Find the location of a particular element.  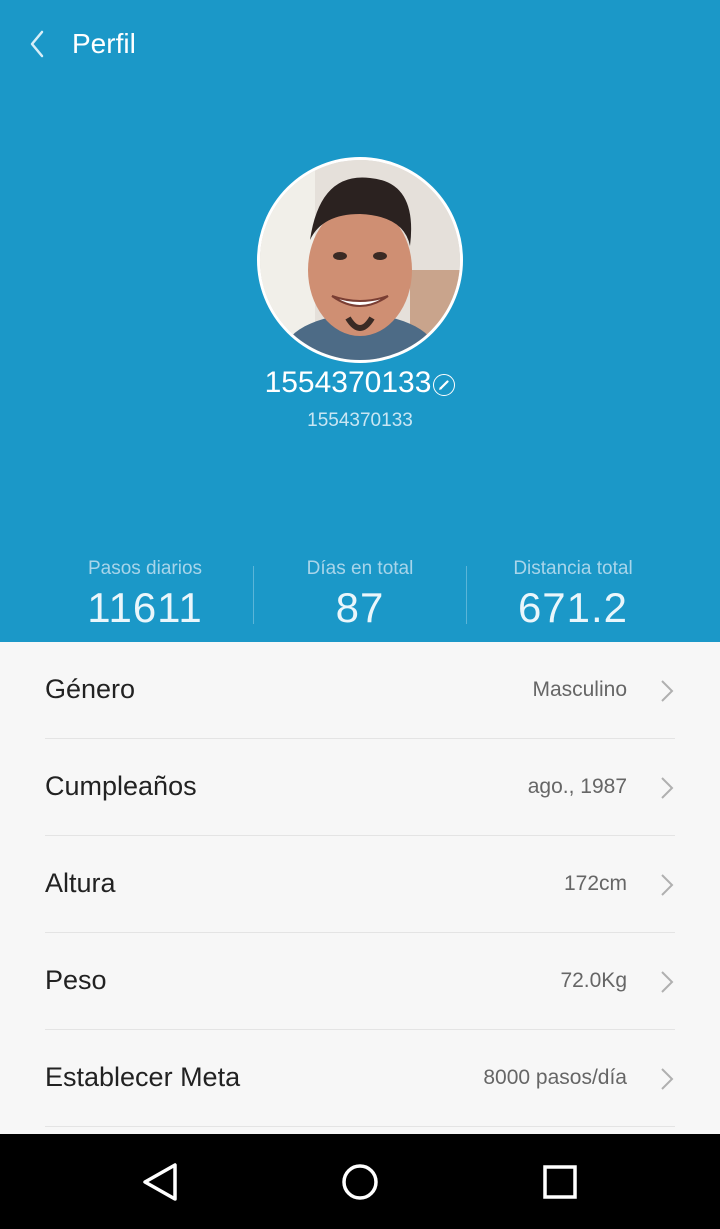

stat-daily-steps: Pasos diarios 11611 is located at coordinates (145, 595).